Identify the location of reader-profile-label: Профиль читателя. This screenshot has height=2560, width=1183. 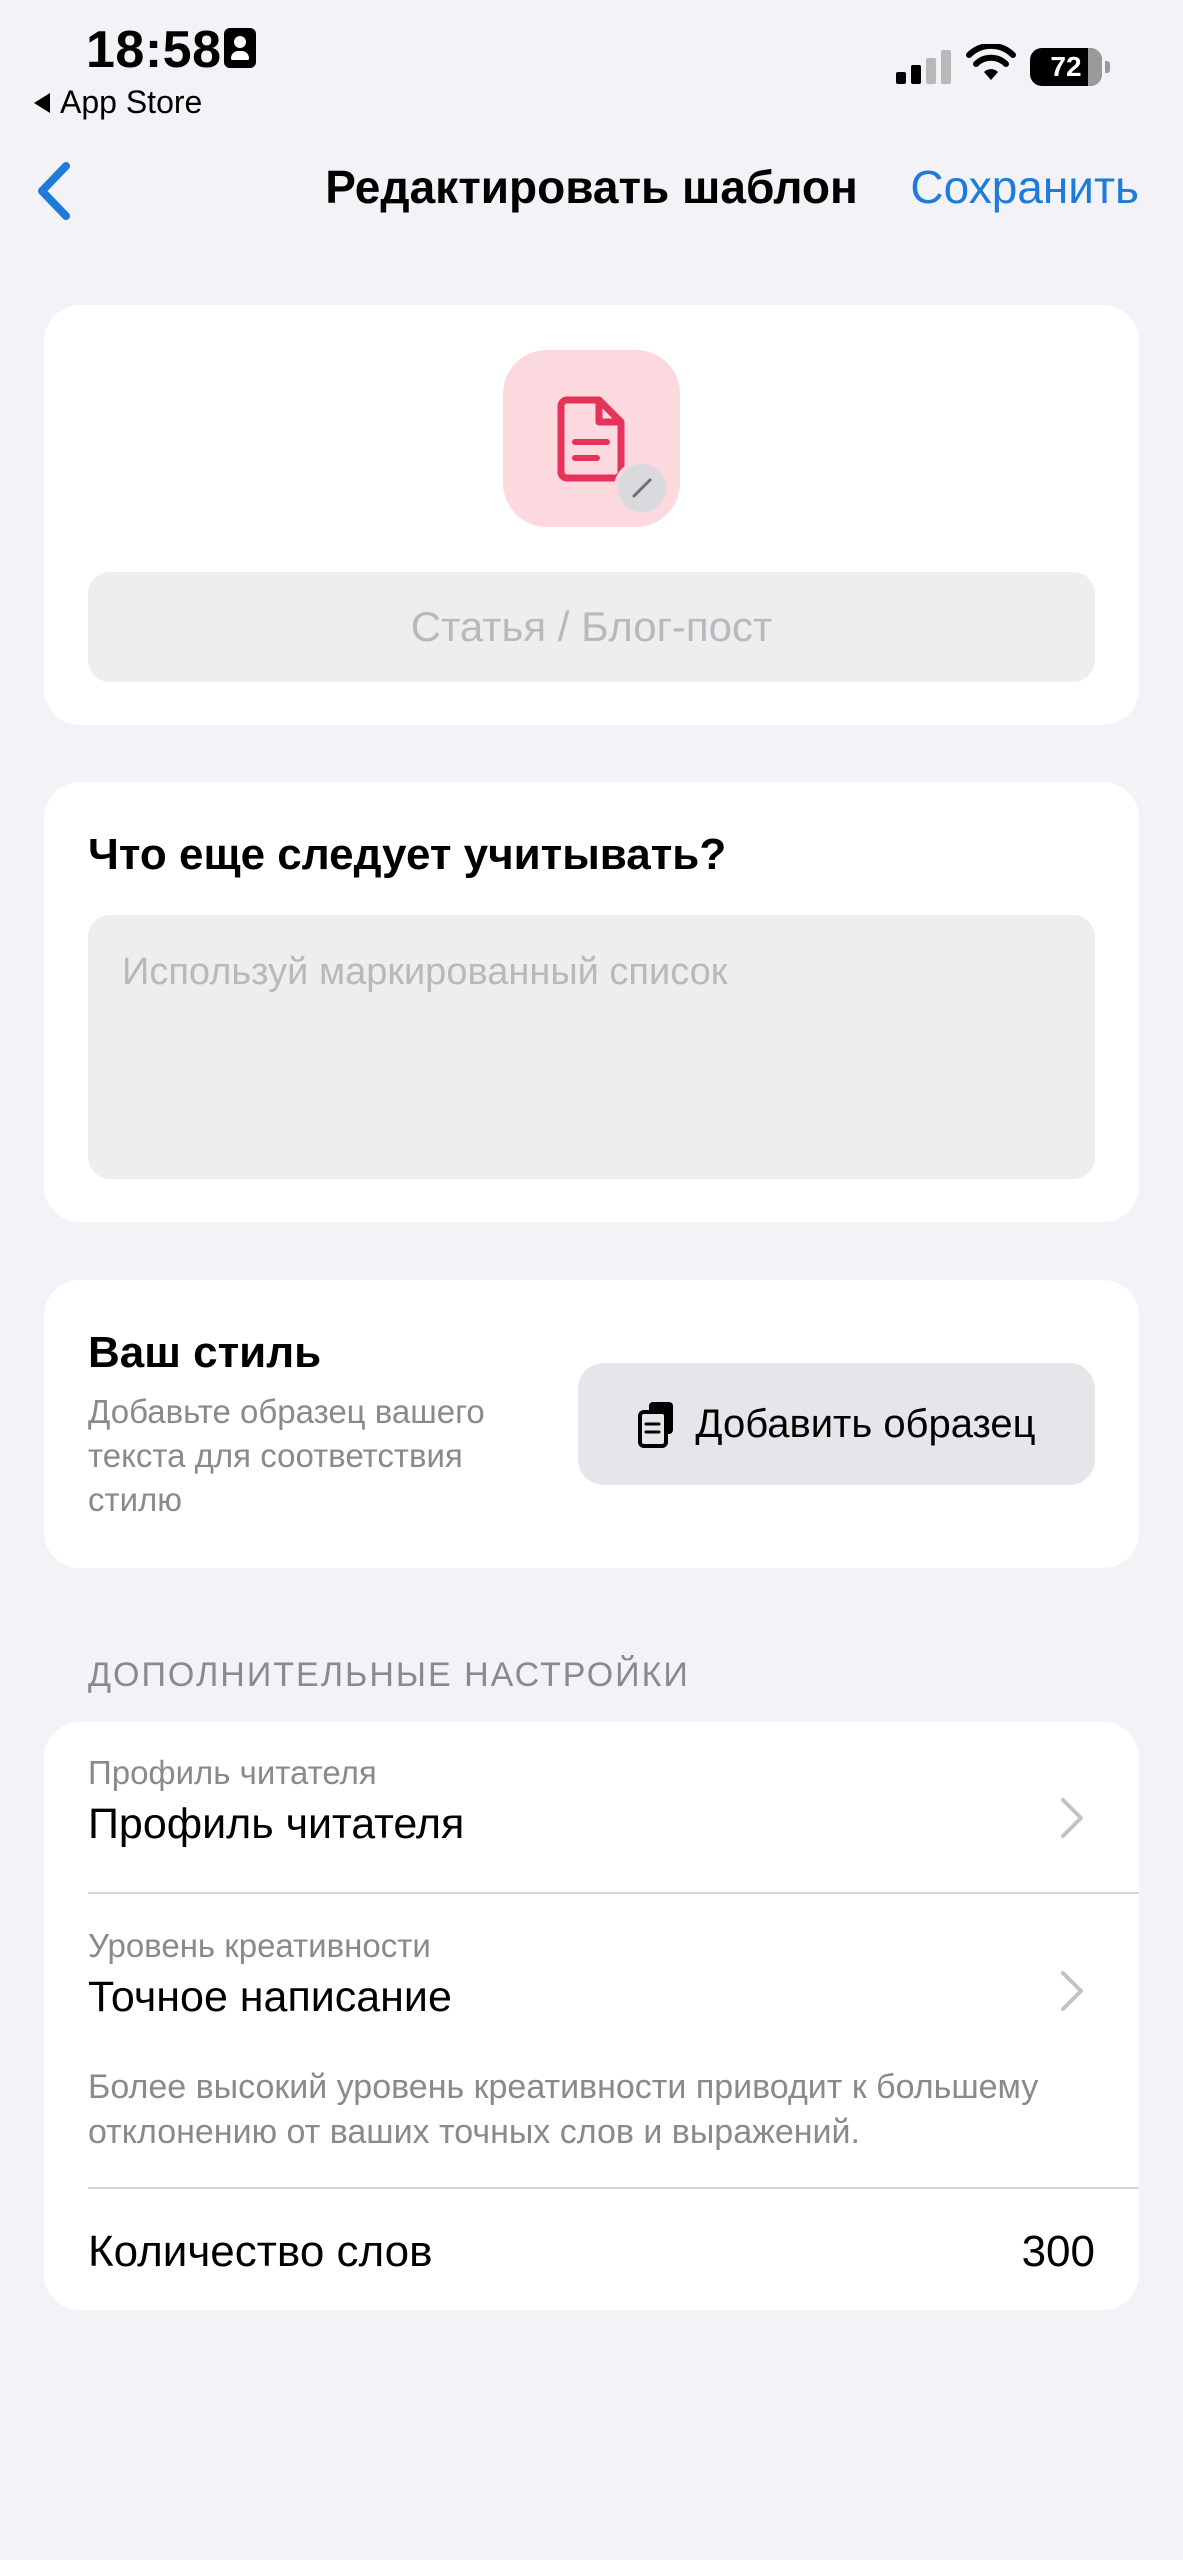
(232, 1772).